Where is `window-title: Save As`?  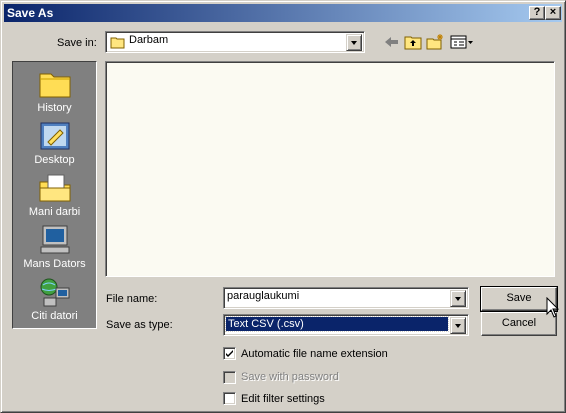
window-title: Save As is located at coordinates (30, 13).